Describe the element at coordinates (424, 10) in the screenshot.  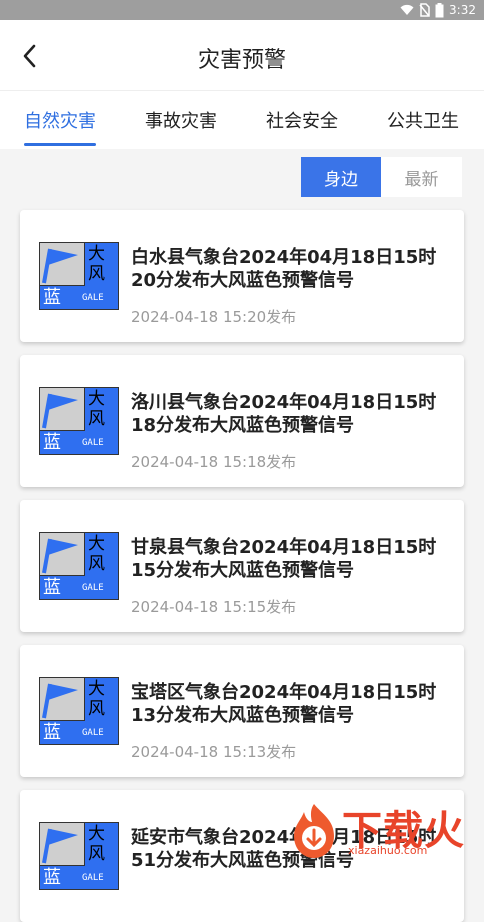
I see `no-sim-icon` at that location.